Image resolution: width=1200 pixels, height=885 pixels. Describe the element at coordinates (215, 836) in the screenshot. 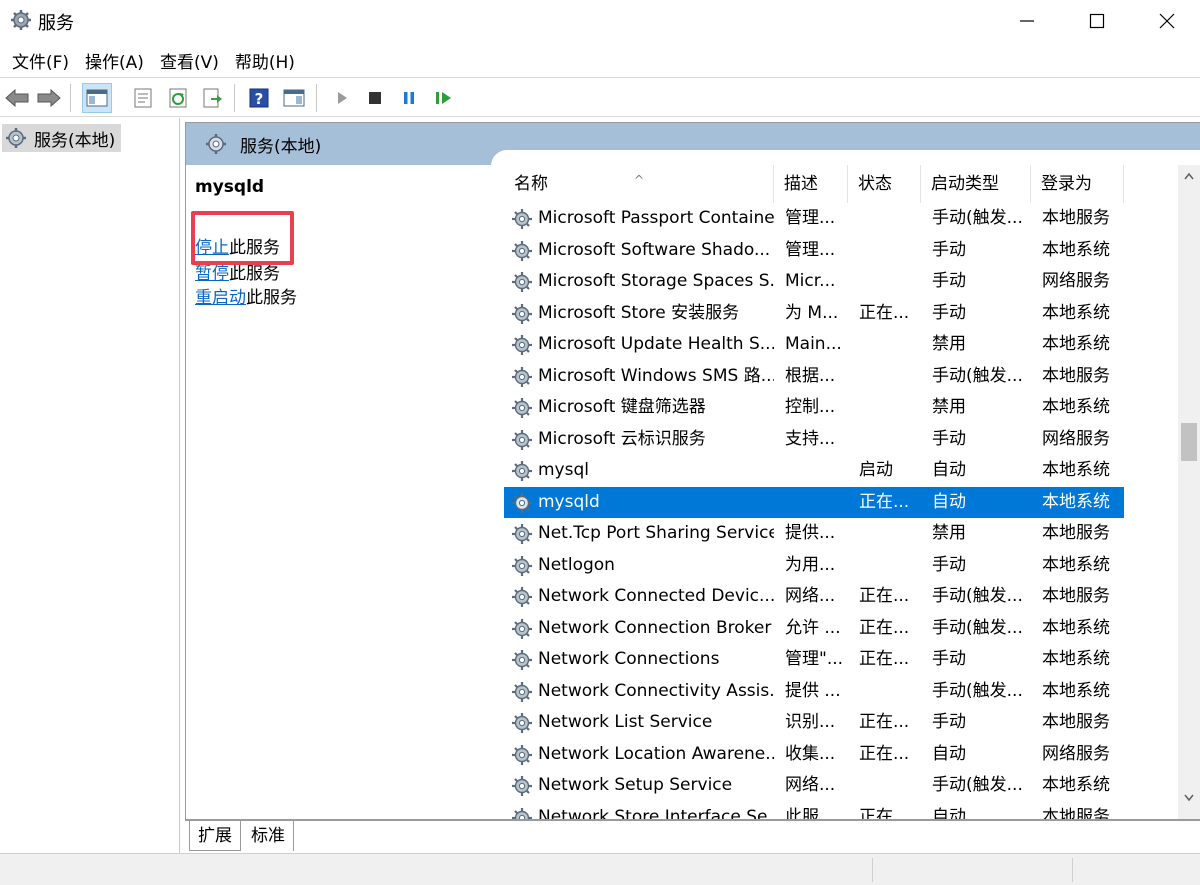

I see `tab-extended: 扩展` at that location.